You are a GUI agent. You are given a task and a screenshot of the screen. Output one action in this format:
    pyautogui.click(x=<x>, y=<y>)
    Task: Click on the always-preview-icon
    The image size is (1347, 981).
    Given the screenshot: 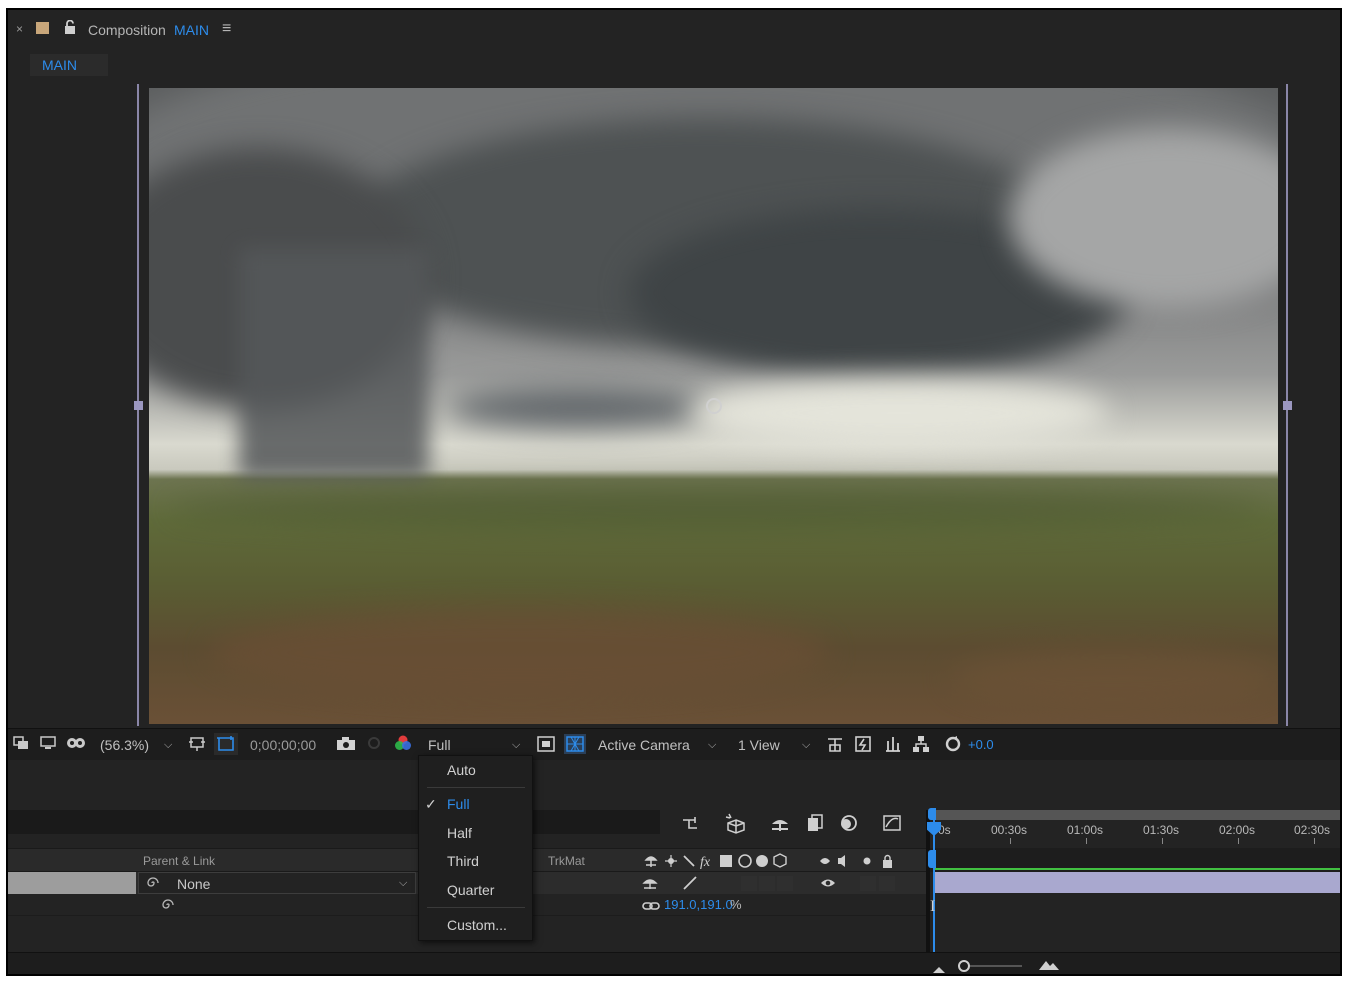 What is the action you would take?
    pyautogui.click(x=21, y=744)
    